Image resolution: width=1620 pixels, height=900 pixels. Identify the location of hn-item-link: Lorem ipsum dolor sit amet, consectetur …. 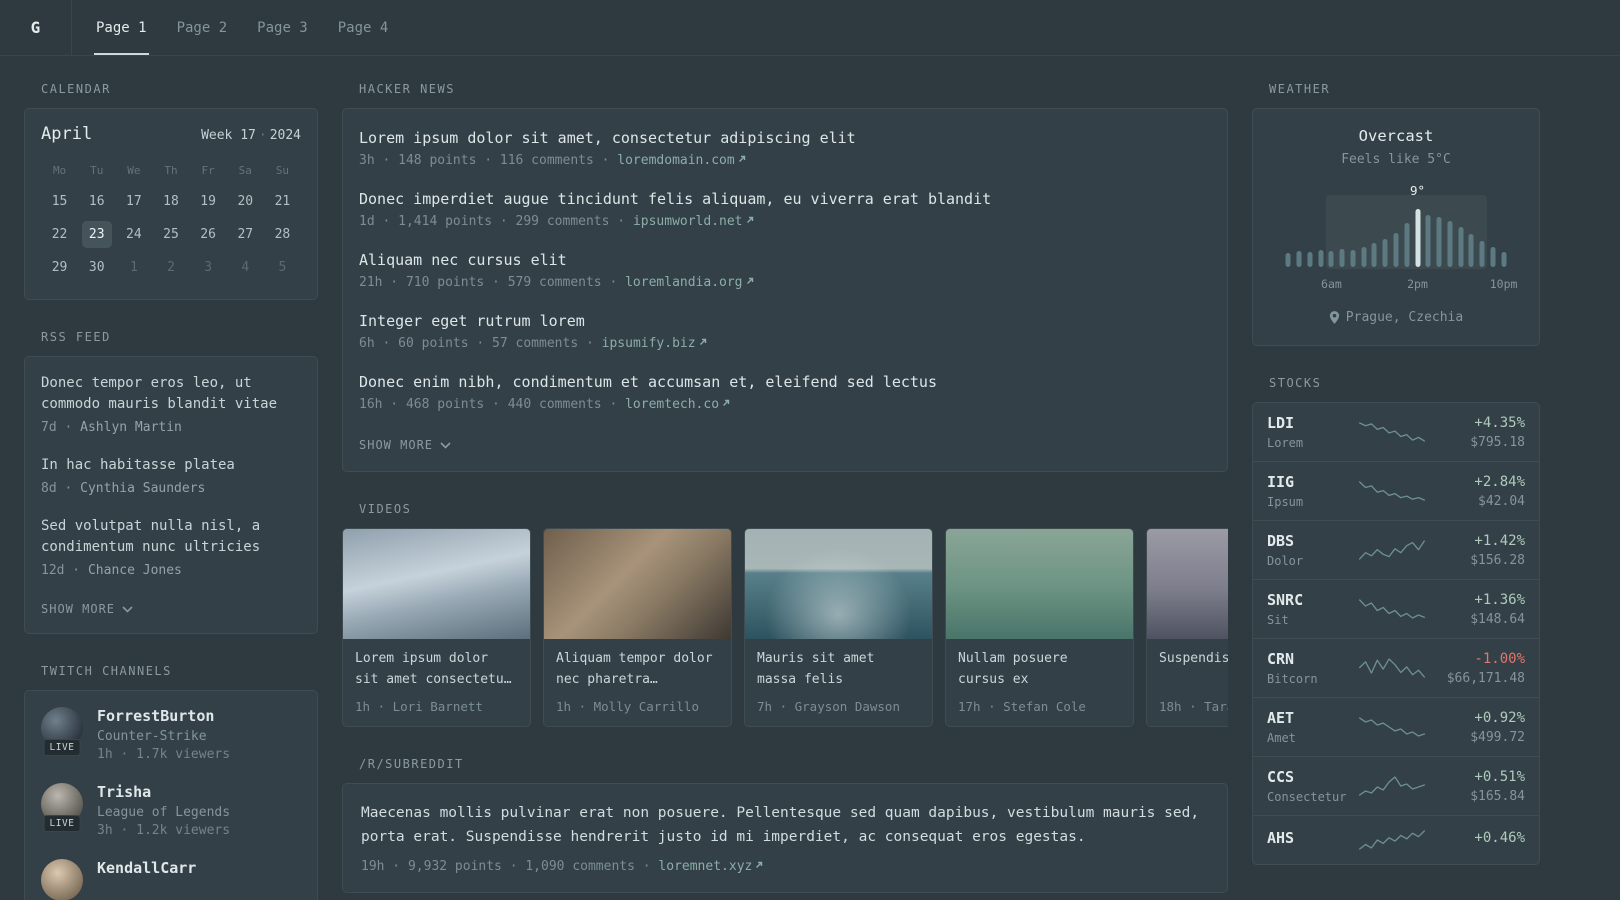
(785, 138).